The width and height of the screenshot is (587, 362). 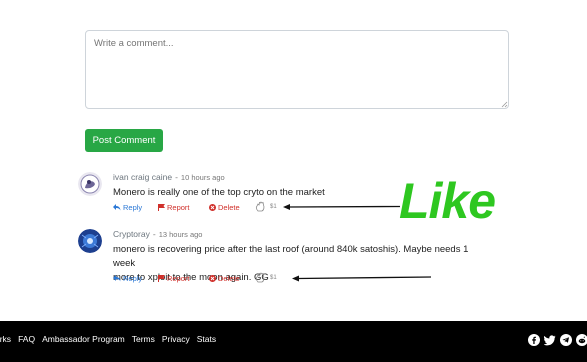 What do you see at coordinates (131, 234) in the screenshot?
I see `comment-author: Cryptoray` at bounding box center [131, 234].